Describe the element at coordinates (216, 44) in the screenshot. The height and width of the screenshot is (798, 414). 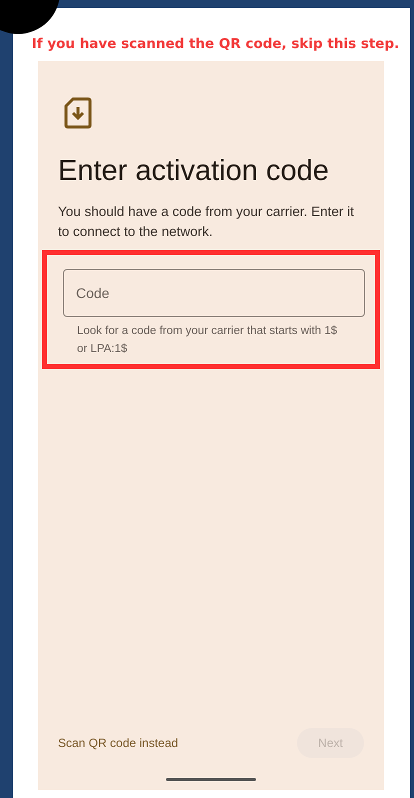
I see `instruction-text: If you have scanned the QR code, skip this step.` at that location.